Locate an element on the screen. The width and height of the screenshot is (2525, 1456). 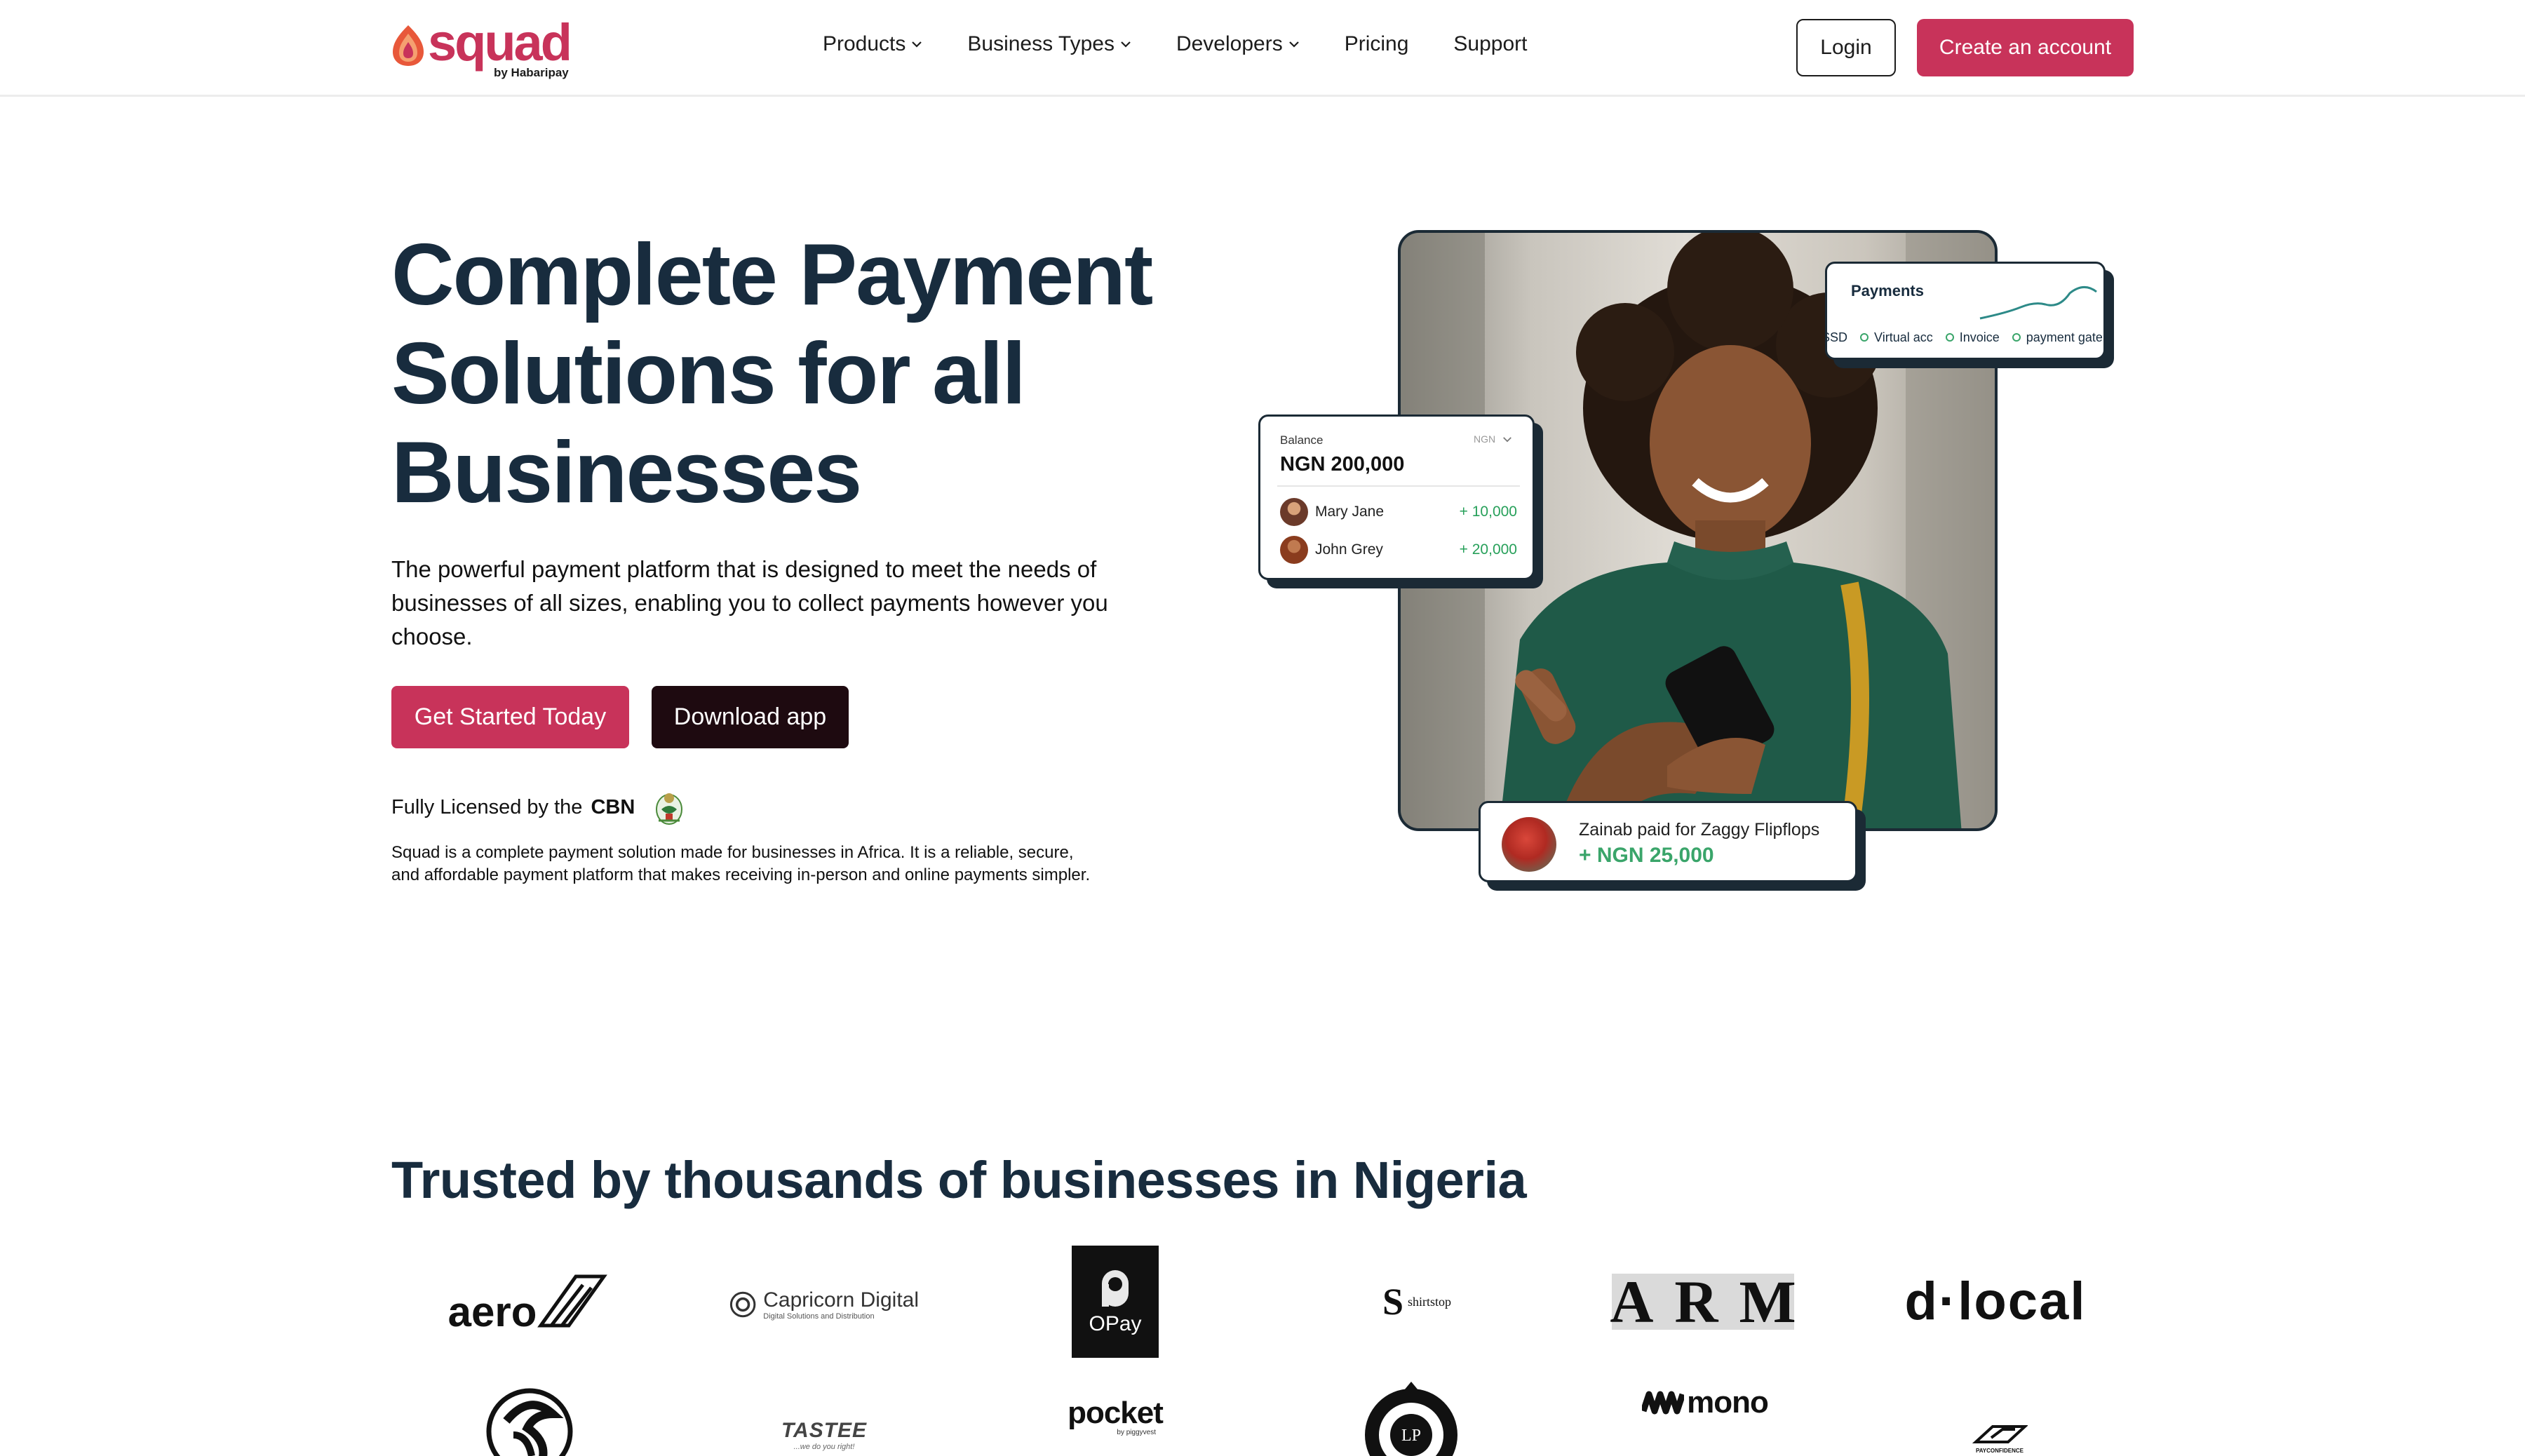
license-note: Fully Licensed by the CBN is located at coordinates (538, 807).